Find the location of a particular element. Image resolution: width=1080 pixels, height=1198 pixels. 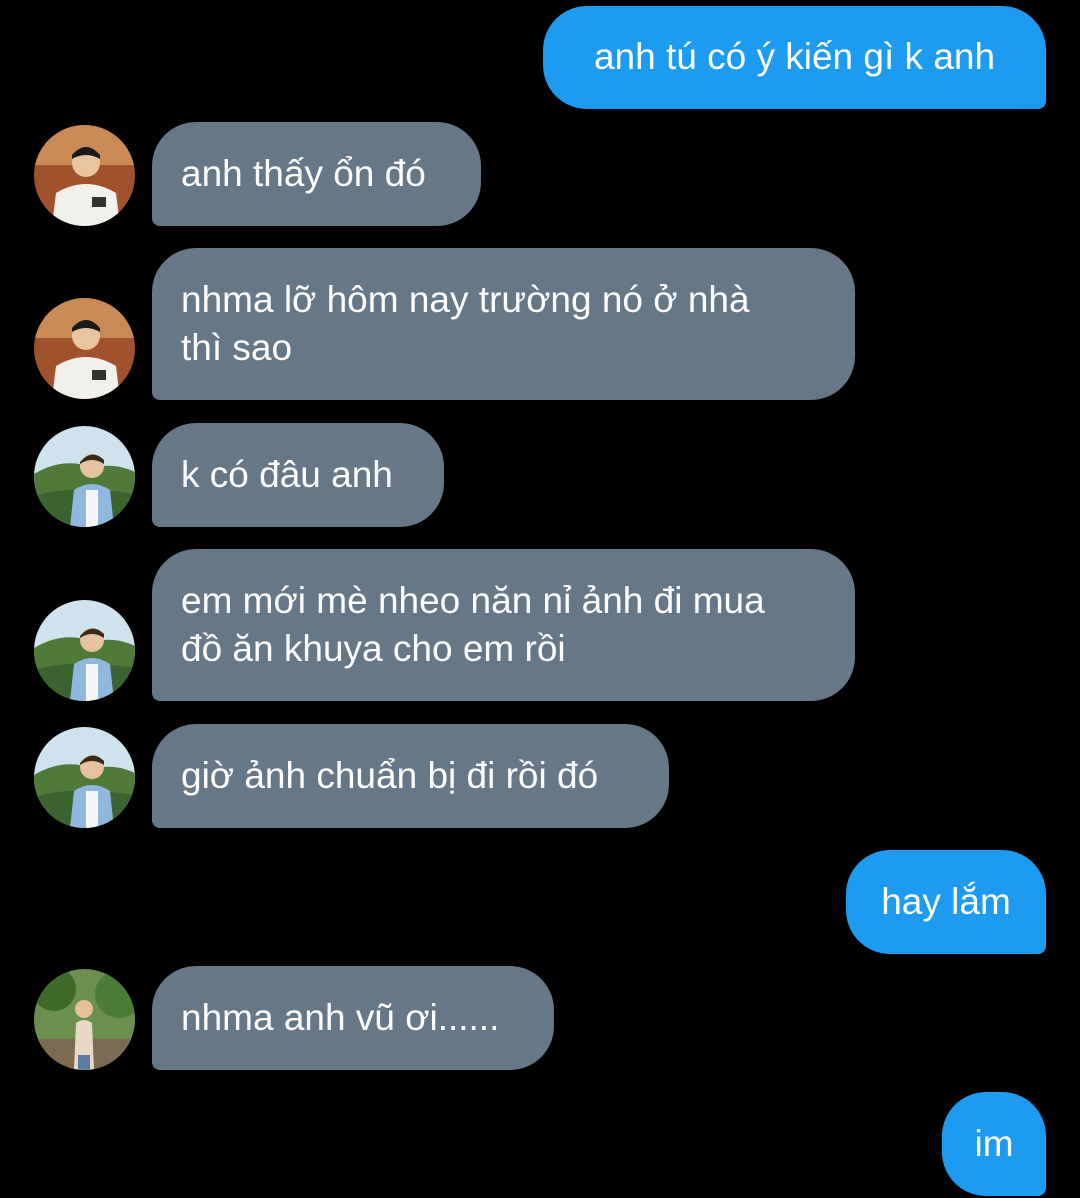

message-text: anh thấy ổn đó is located at coordinates (303, 173).